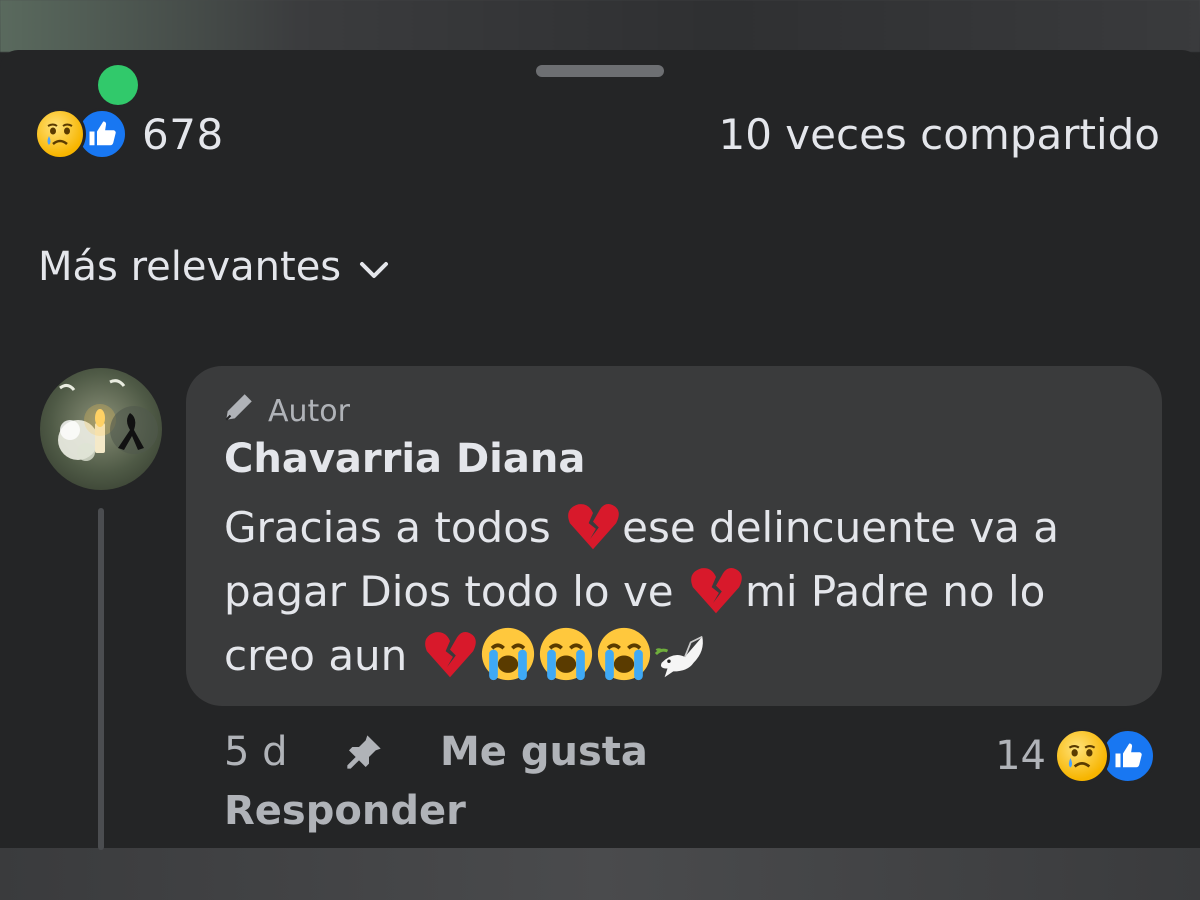  What do you see at coordinates (183, 134) in the screenshot?
I see `reaction-count: 678` at bounding box center [183, 134].